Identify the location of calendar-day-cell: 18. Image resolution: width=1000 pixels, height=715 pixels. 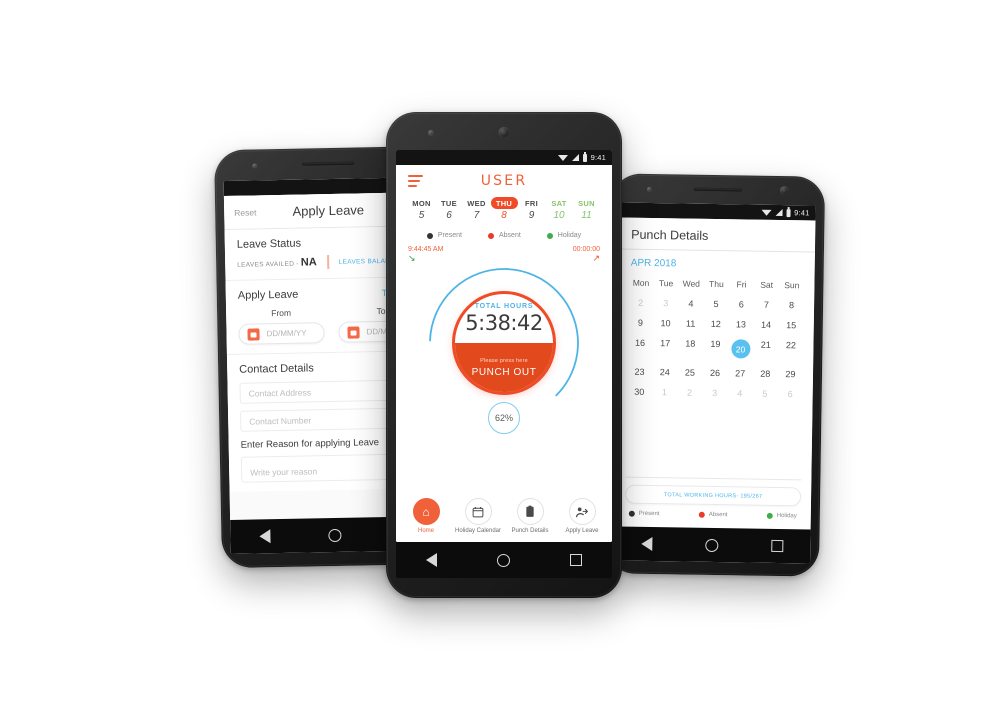
(690, 347).